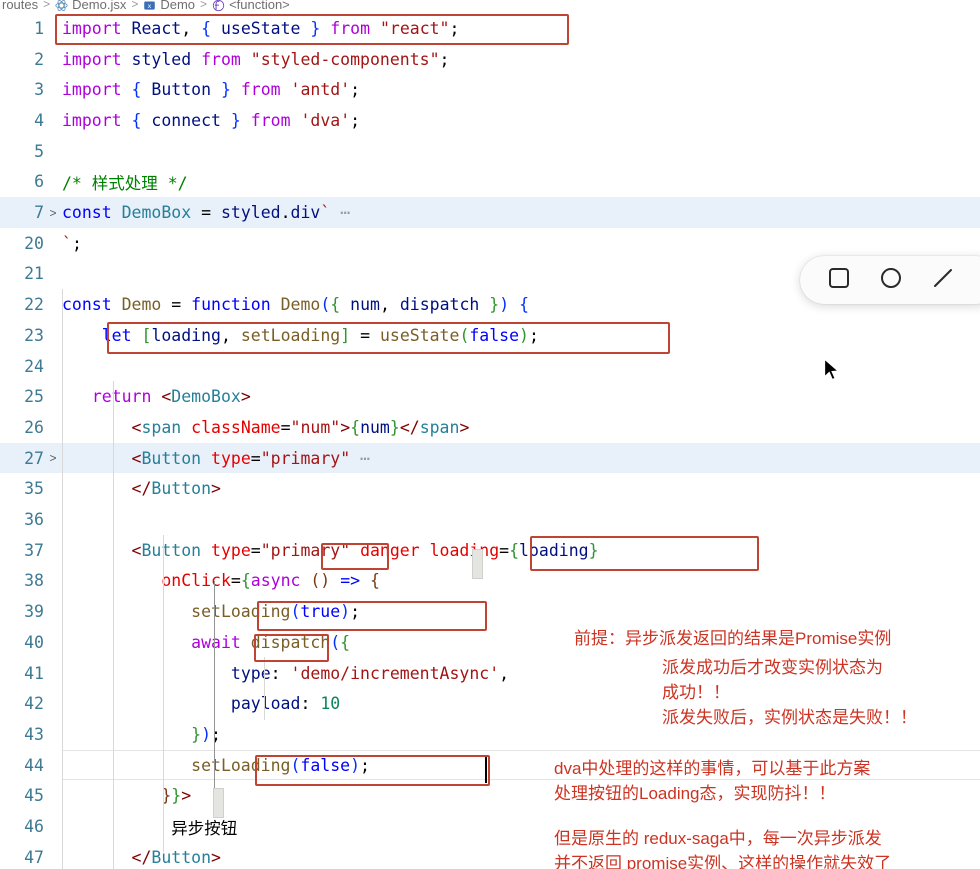 Image resolution: width=980 pixels, height=869 pixels. I want to click on code-text-6: /* 样式处理 */, so click(125, 183).